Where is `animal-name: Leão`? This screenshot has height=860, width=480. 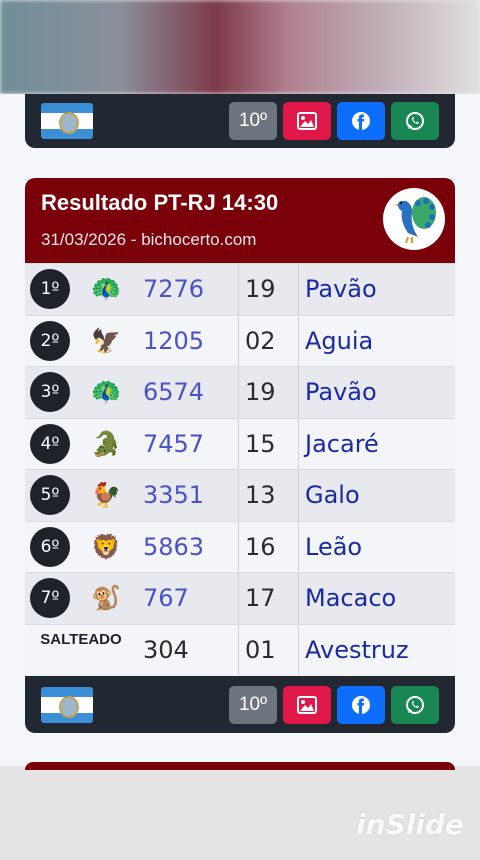
animal-name: Leão is located at coordinates (334, 546).